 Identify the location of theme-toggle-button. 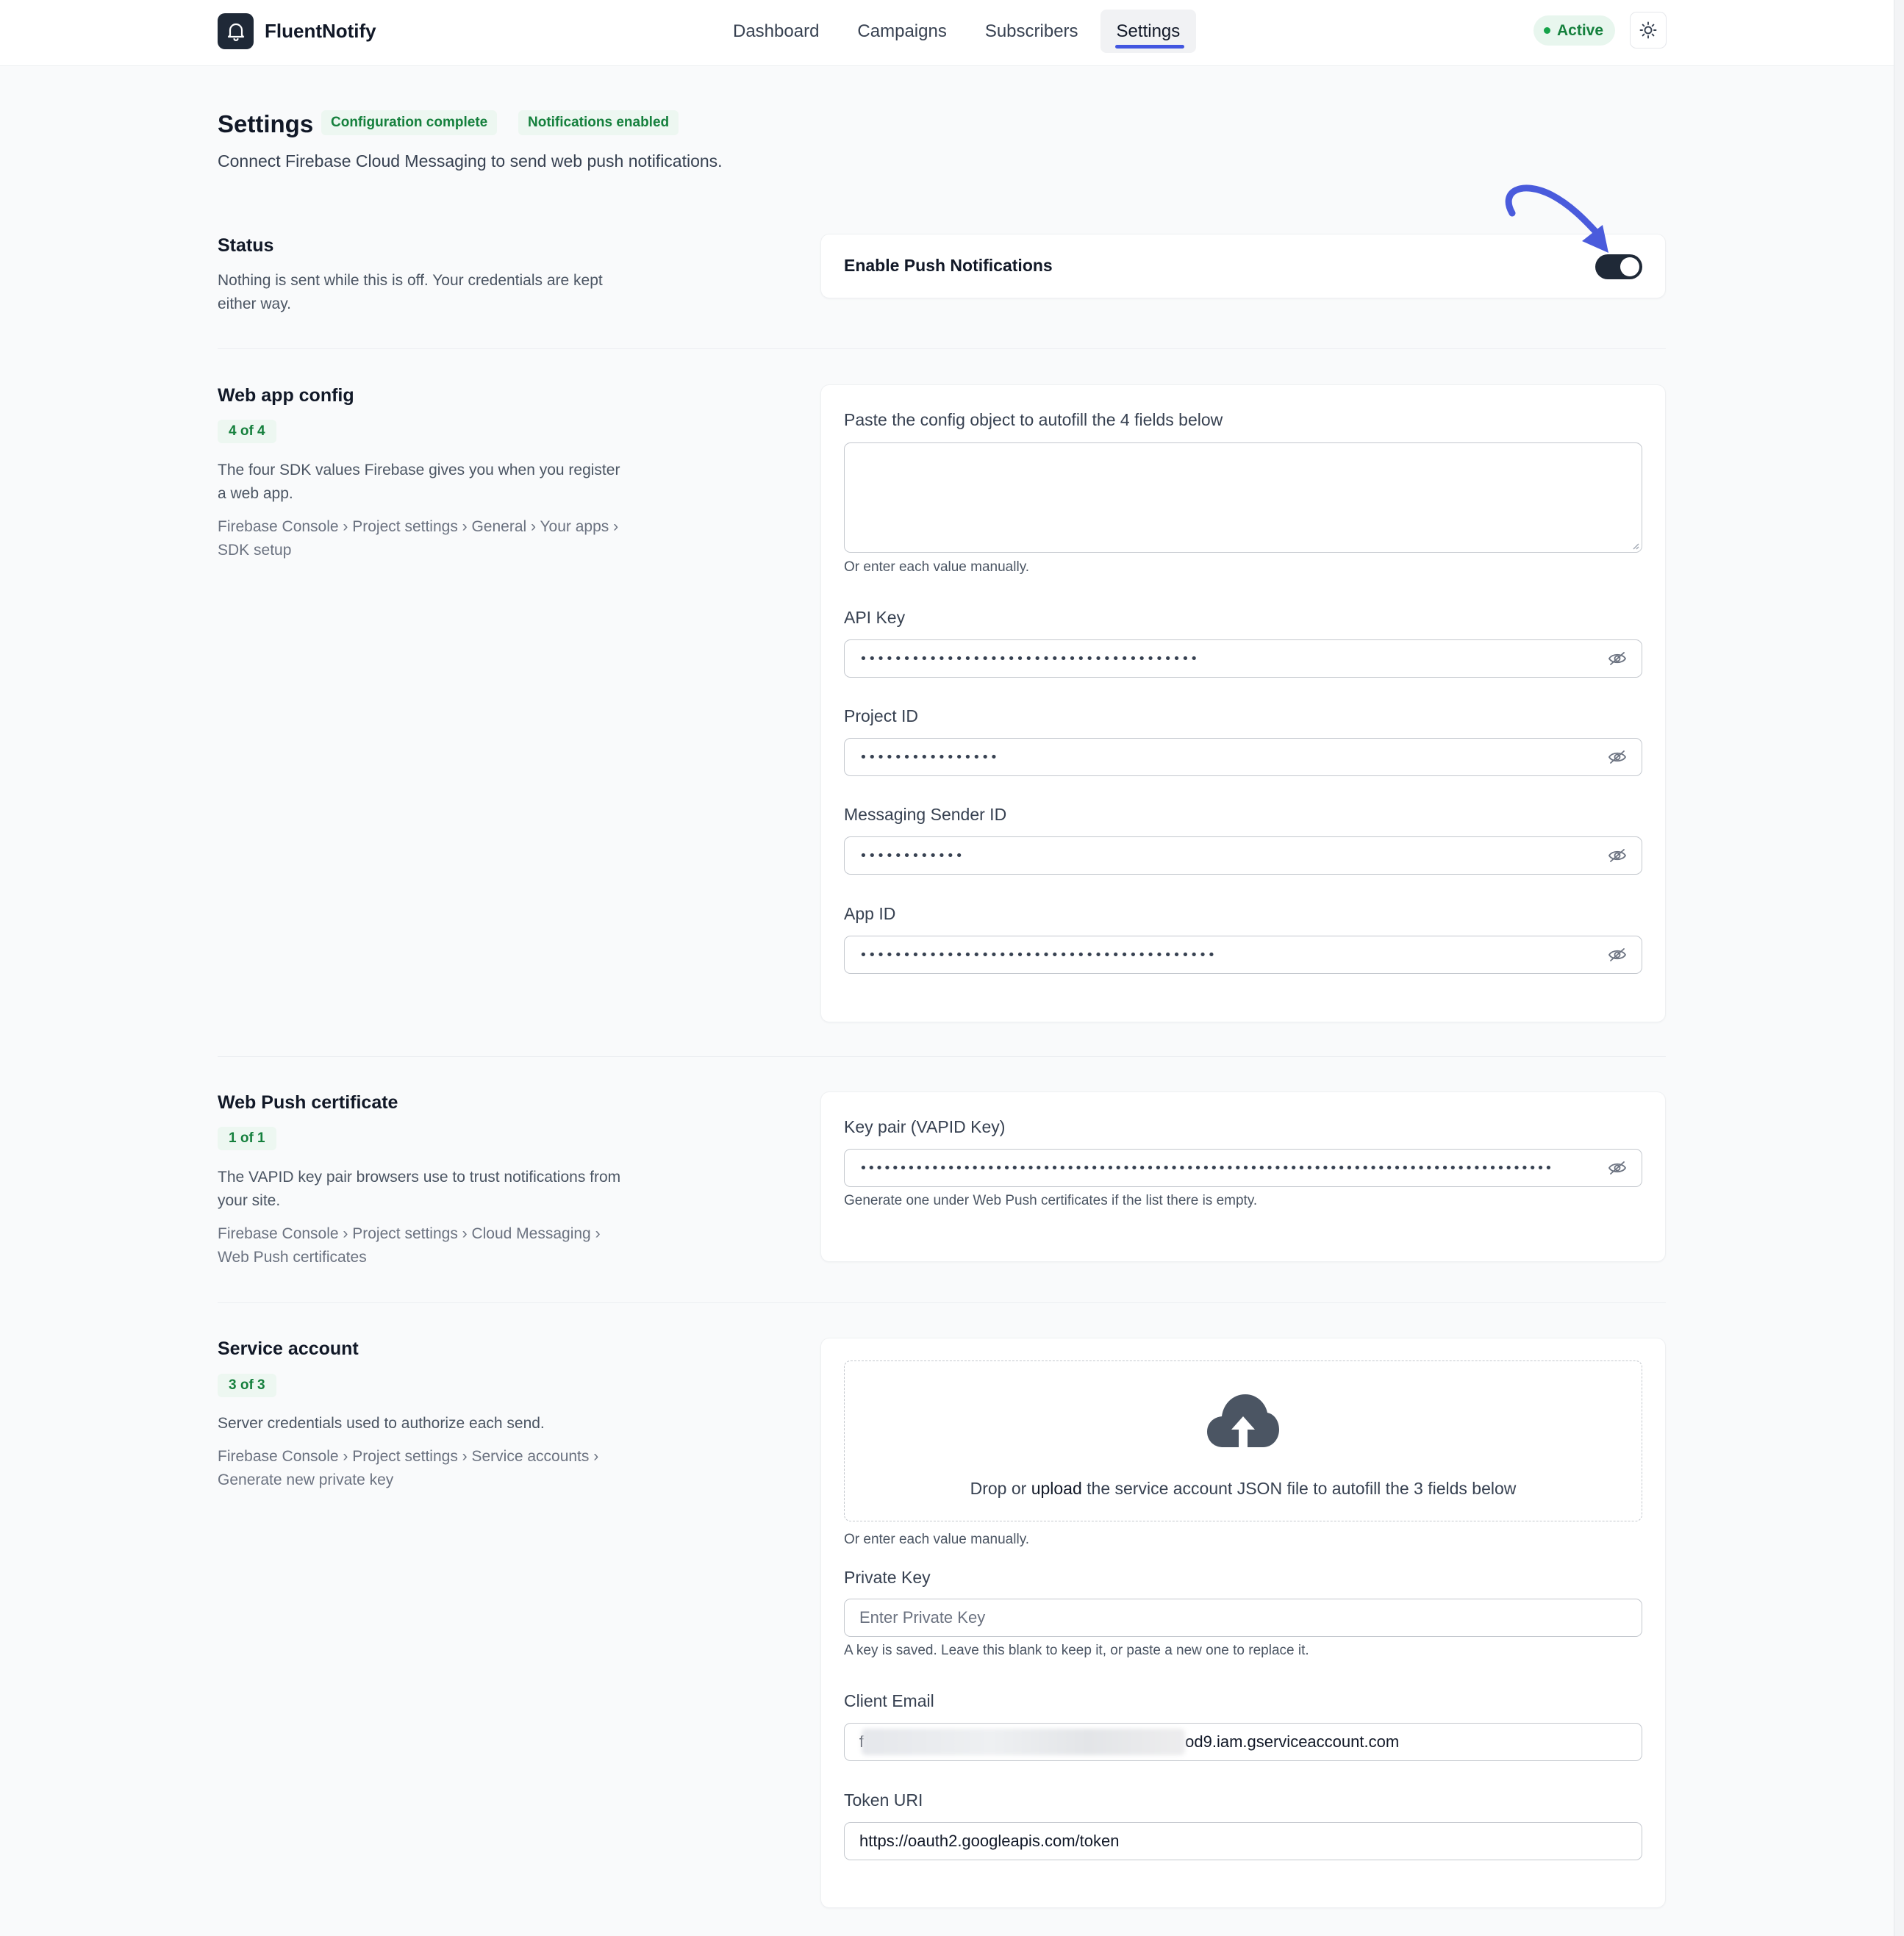
(1649, 30).